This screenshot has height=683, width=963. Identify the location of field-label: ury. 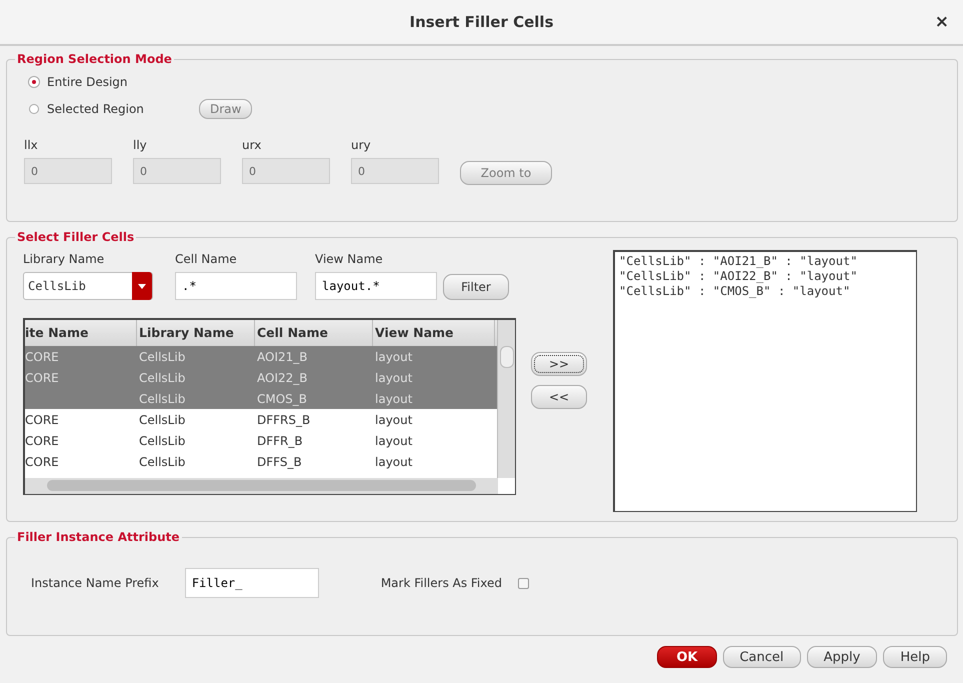
(361, 145).